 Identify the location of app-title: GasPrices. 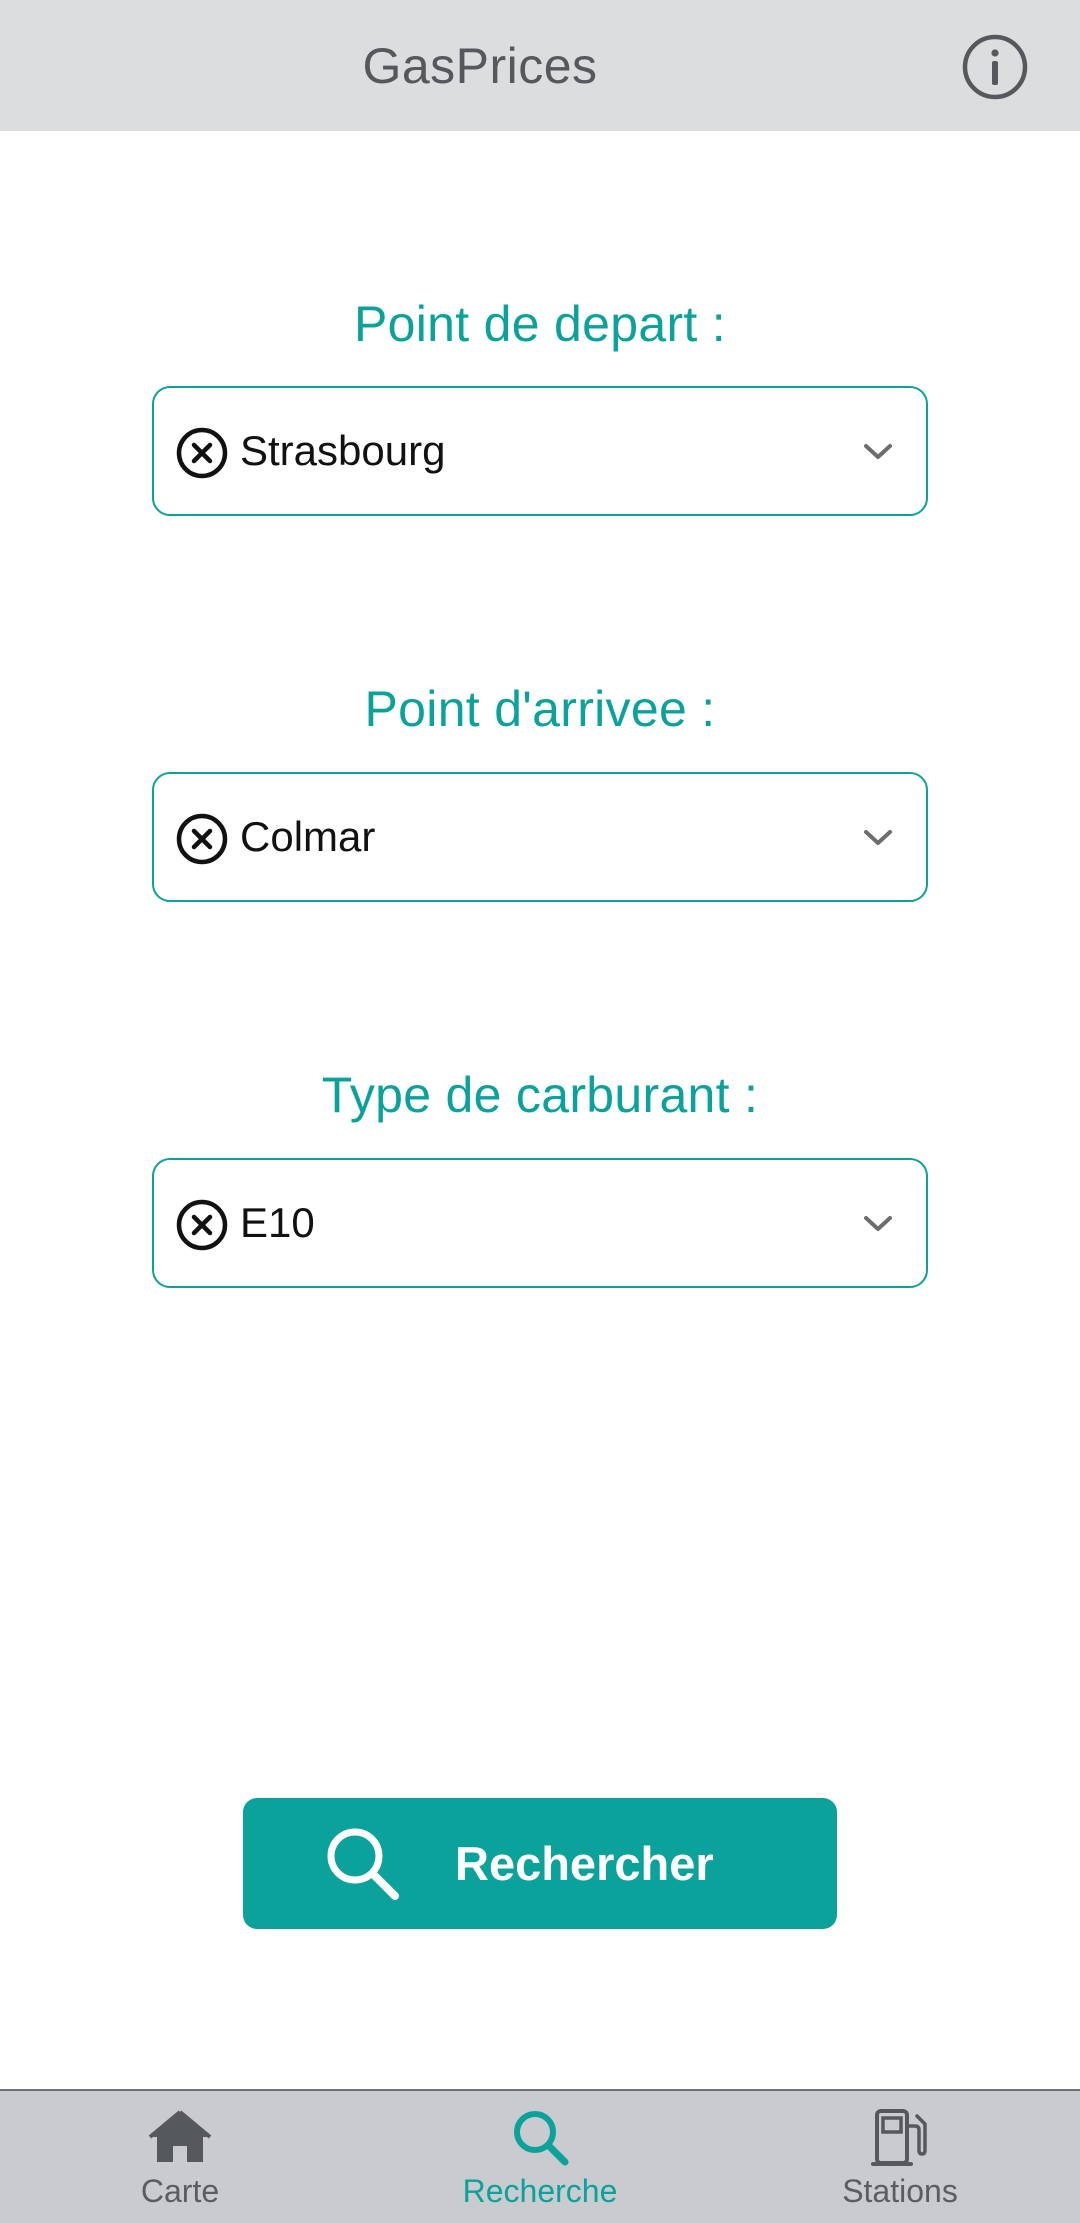
(480, 65).